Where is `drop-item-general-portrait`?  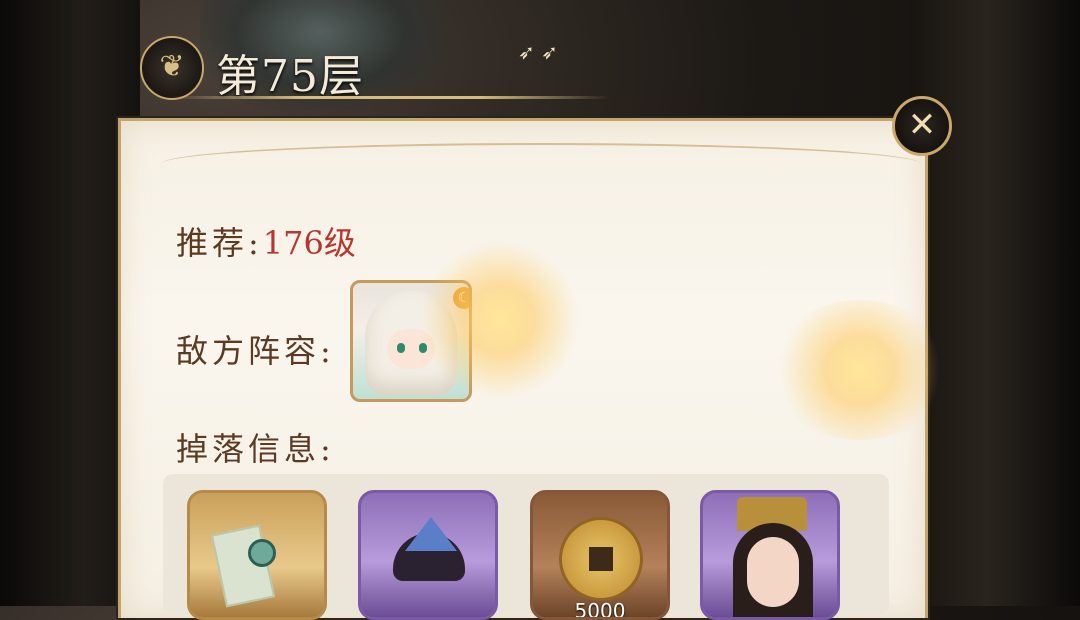
drop-item-general-portrait is located at coordinates (770, 555).